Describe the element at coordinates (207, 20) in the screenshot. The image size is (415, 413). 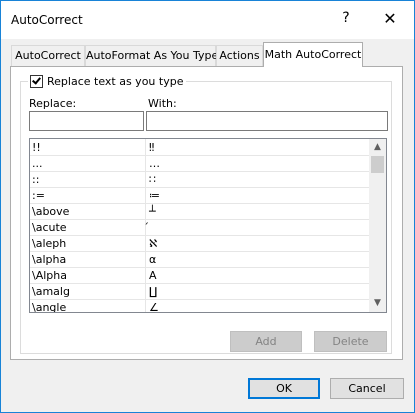
I see `title-bar: AutoCorrect ? ✕` at that location.